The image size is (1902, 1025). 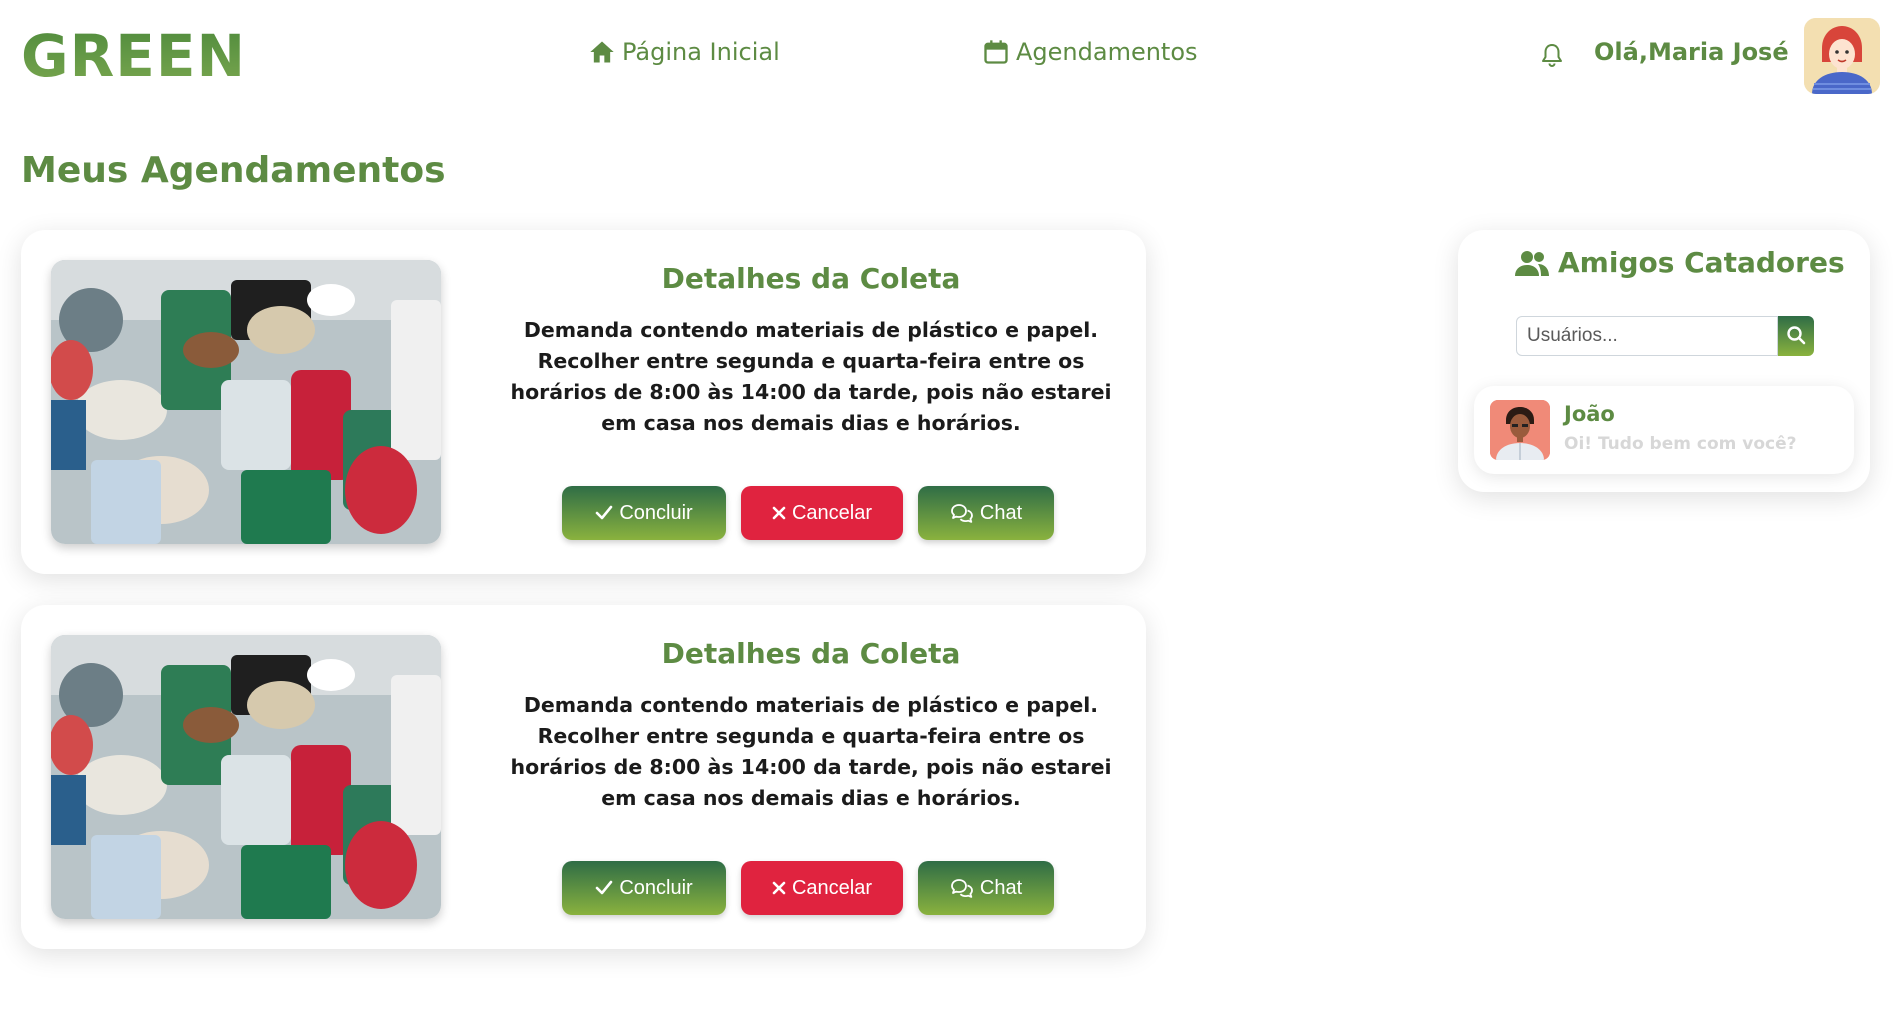 I want to click on friend-list-item: João Oi! Tudo bem com você?, so click(x=1664, y=430).